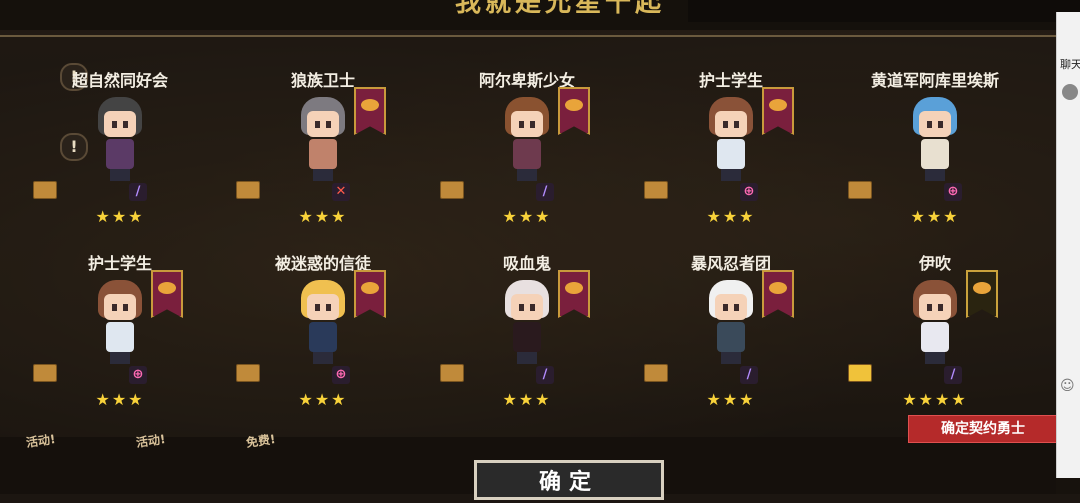 Image resolution: width=1080 pixels, height=503 pixels. What do you see at coordinates (934, 80) in the screenshot?
I see `hero-name: 黄道军阿库里埃斯` at bounding box center [934, 80].